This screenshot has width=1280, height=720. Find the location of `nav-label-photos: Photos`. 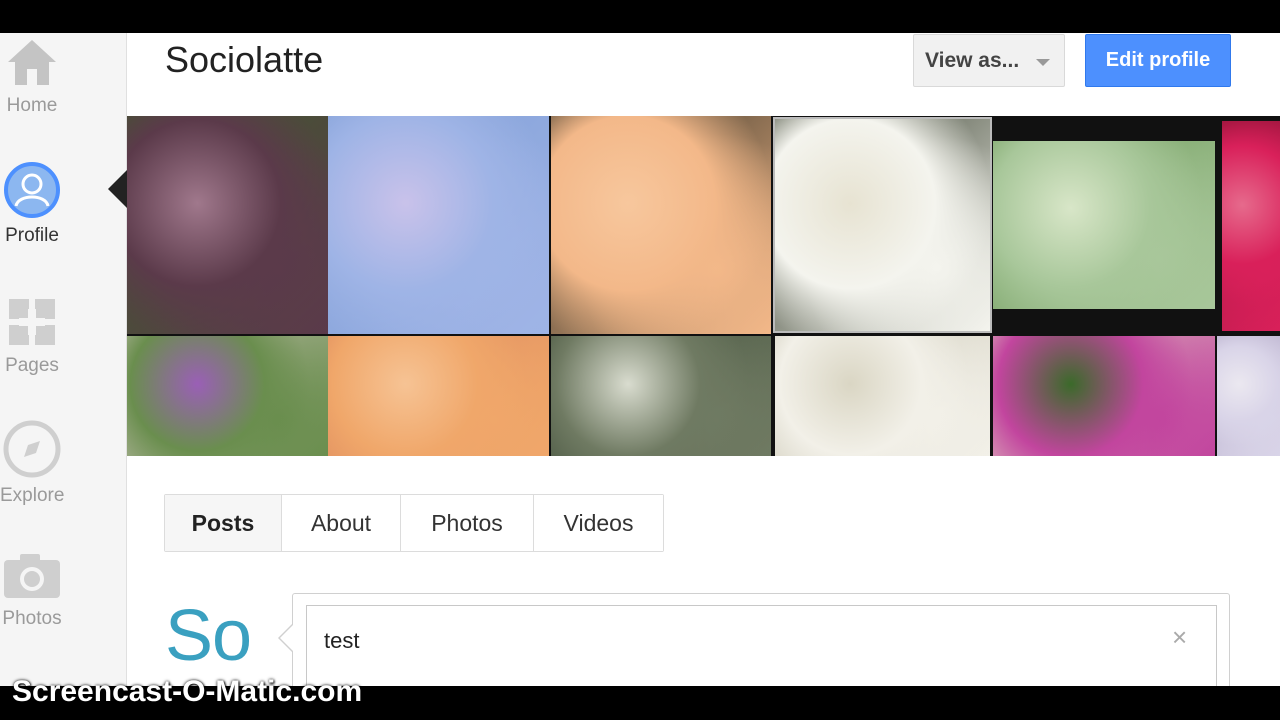

nav-label-photos: Photos is located at coordinates (32, 618).